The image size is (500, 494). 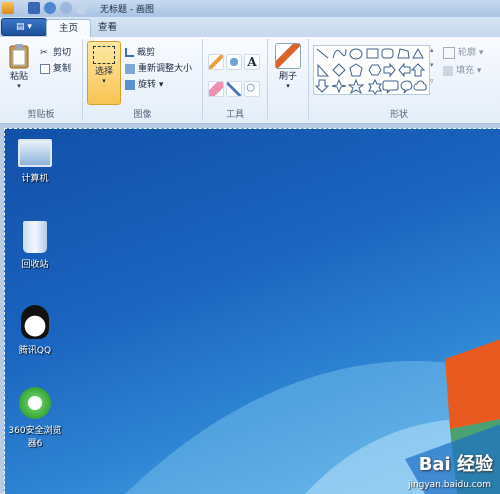 What do you see at coordinates (35, 437) in the screenshot?
I see `desktop-icon-label: 360安全浏览器6` at bounding box center [35, 437].